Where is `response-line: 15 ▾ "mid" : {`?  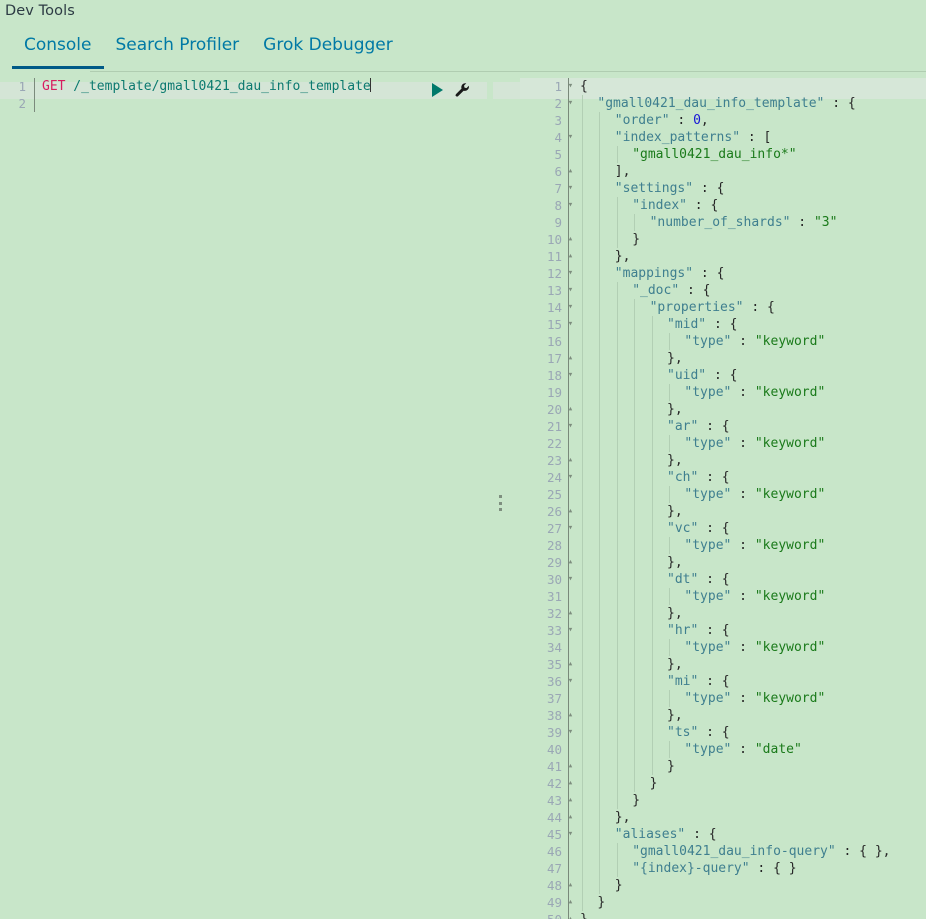
response-line: 15 ▾ "mid" : { is located at coordinates (723, 324).